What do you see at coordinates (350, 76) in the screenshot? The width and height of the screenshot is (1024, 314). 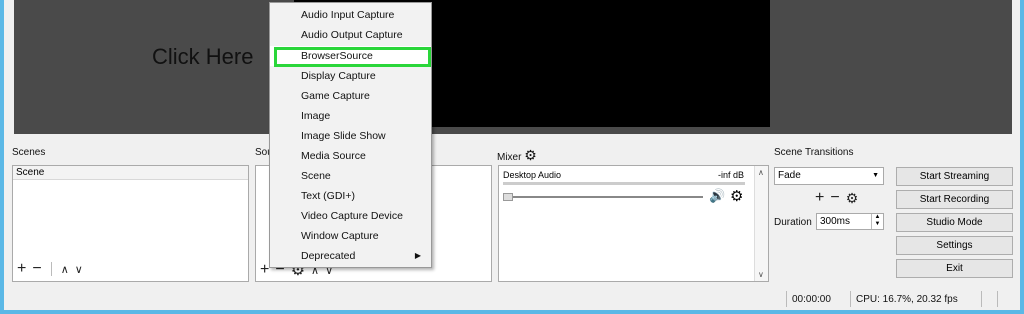 I see `menu-item-display-capture: Display Capture` at bounding box center [350, 76].